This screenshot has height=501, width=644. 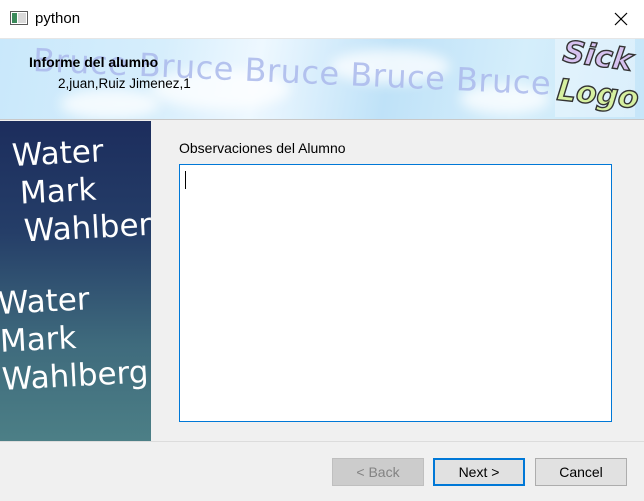 I want to click on side-watermark-panel: Water Mark Wahlberg Water Mark Wahlberg, so click(x=75, y=281).